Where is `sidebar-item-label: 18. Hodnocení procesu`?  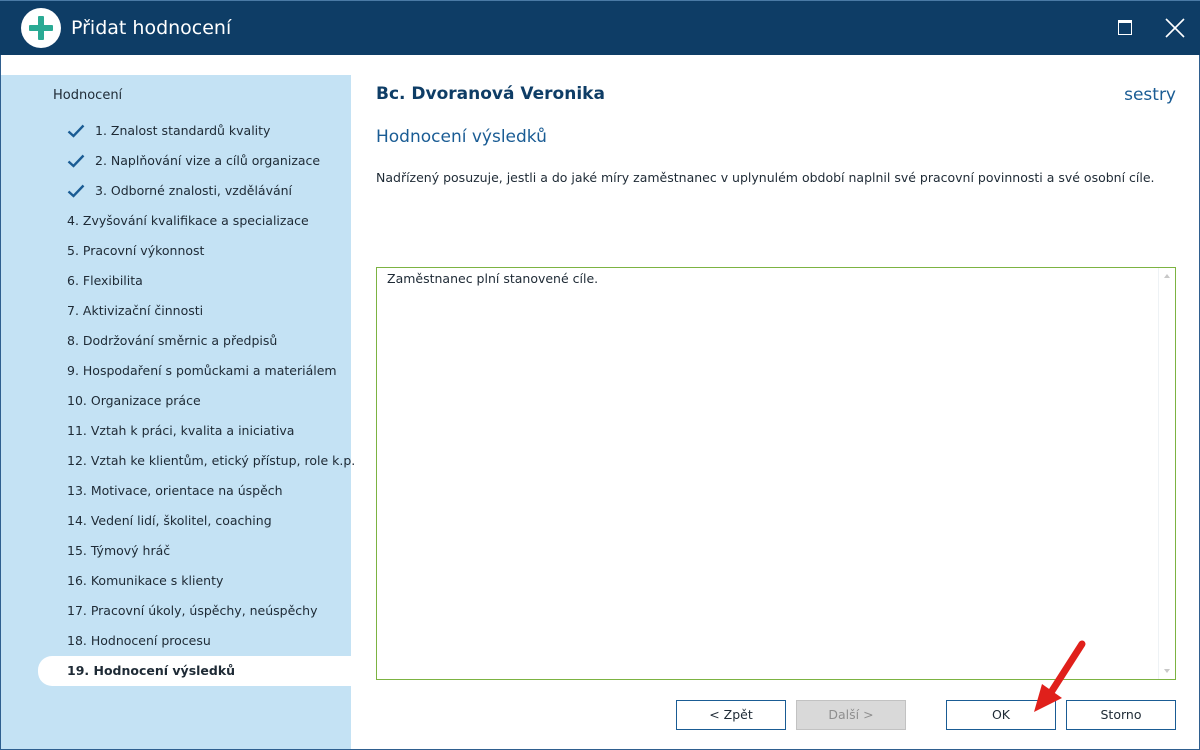
sidebar-item-label: 18. Hodnocení procesu is located at coordinates (139, 640).